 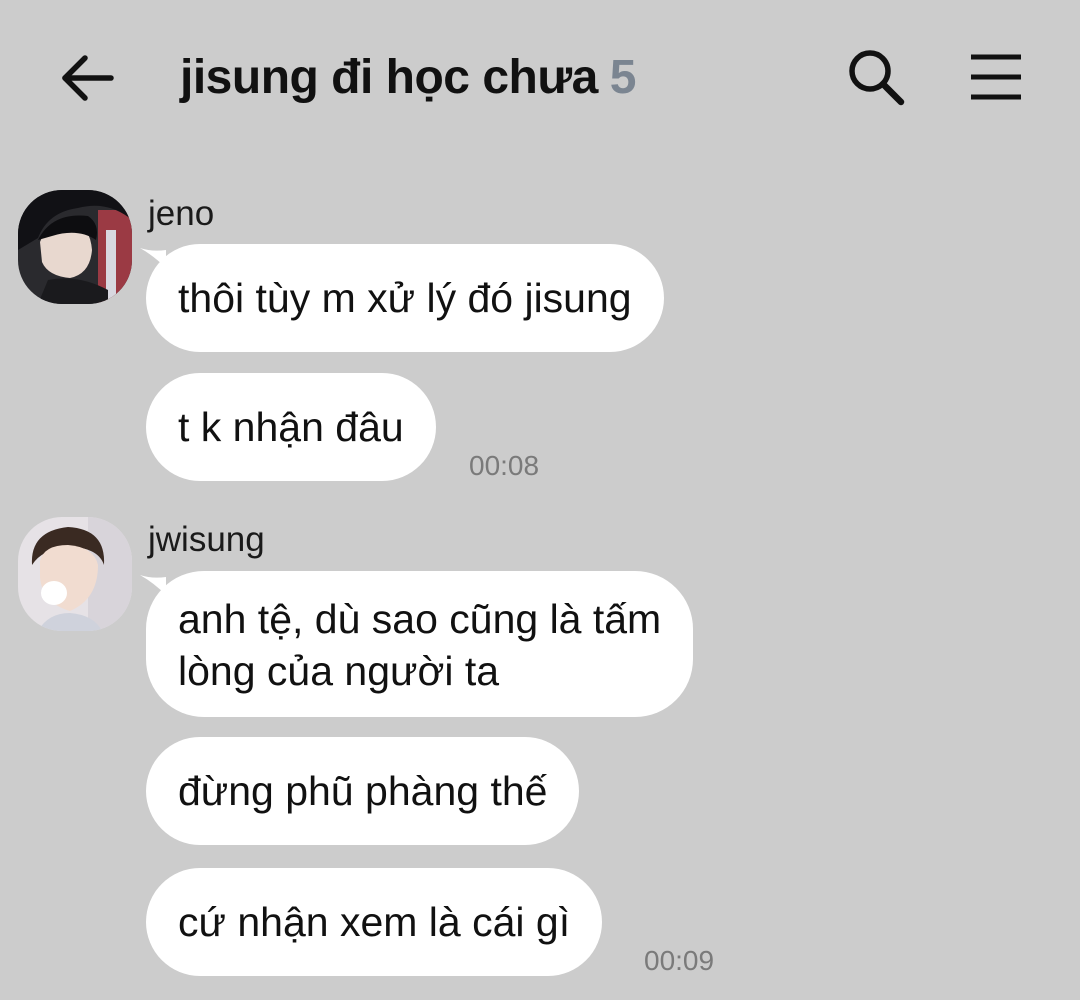 I want to click on search-button, so click(x=876, y=77).